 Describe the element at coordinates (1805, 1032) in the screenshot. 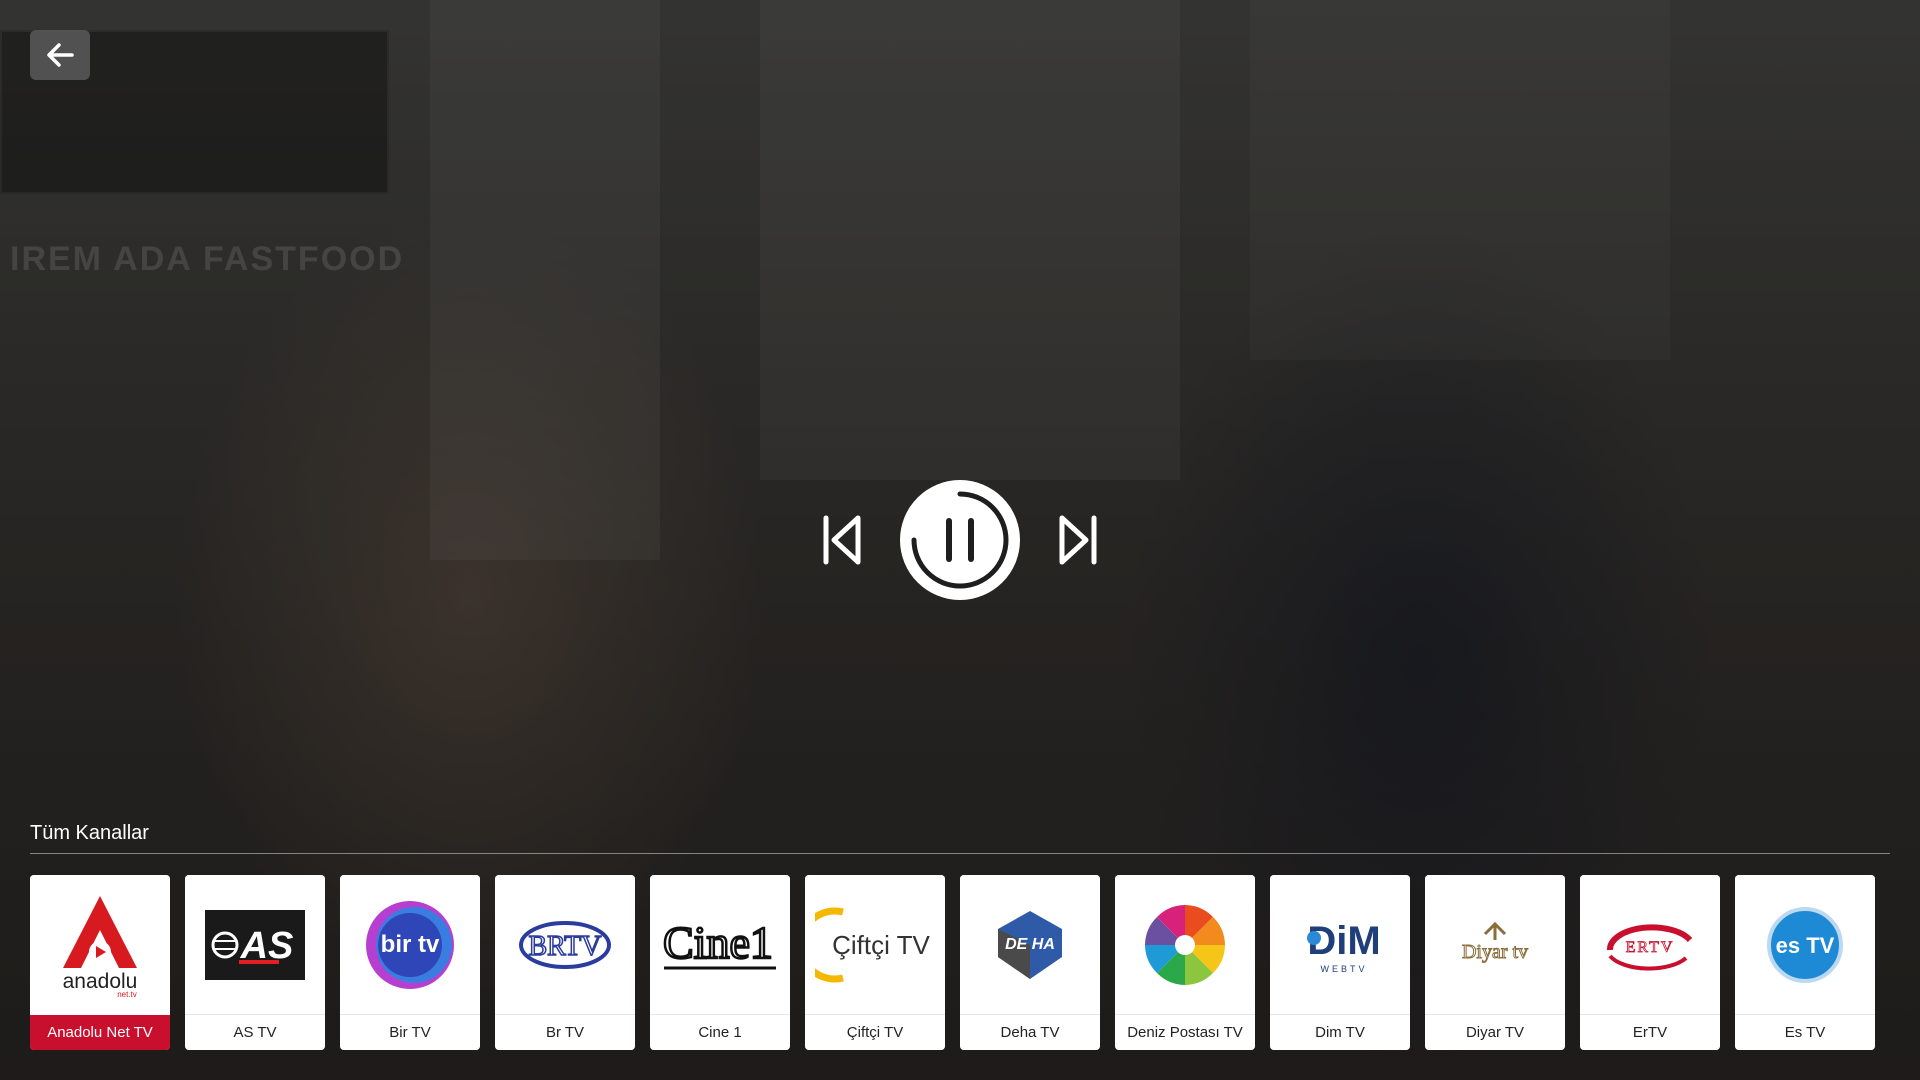

I see `channel-name: Es TV` at that location.